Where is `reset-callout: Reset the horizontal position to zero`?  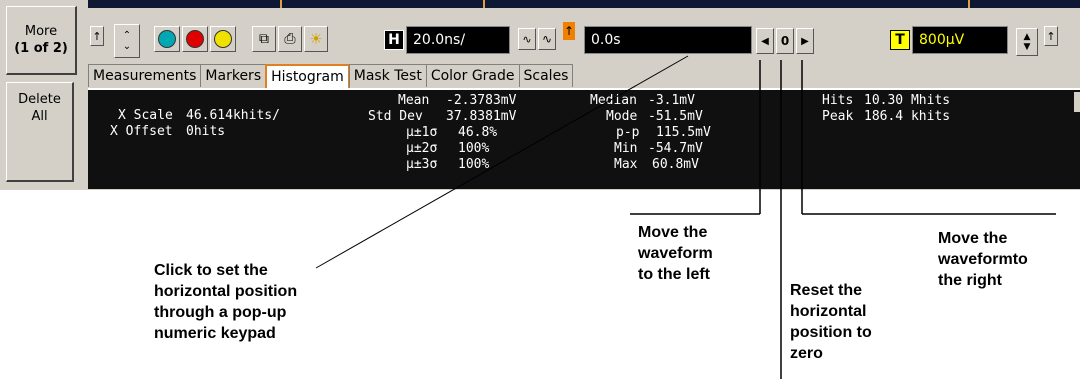
reset-callout: Reset the horizontal position to zero is located at coordinates (831, 322).